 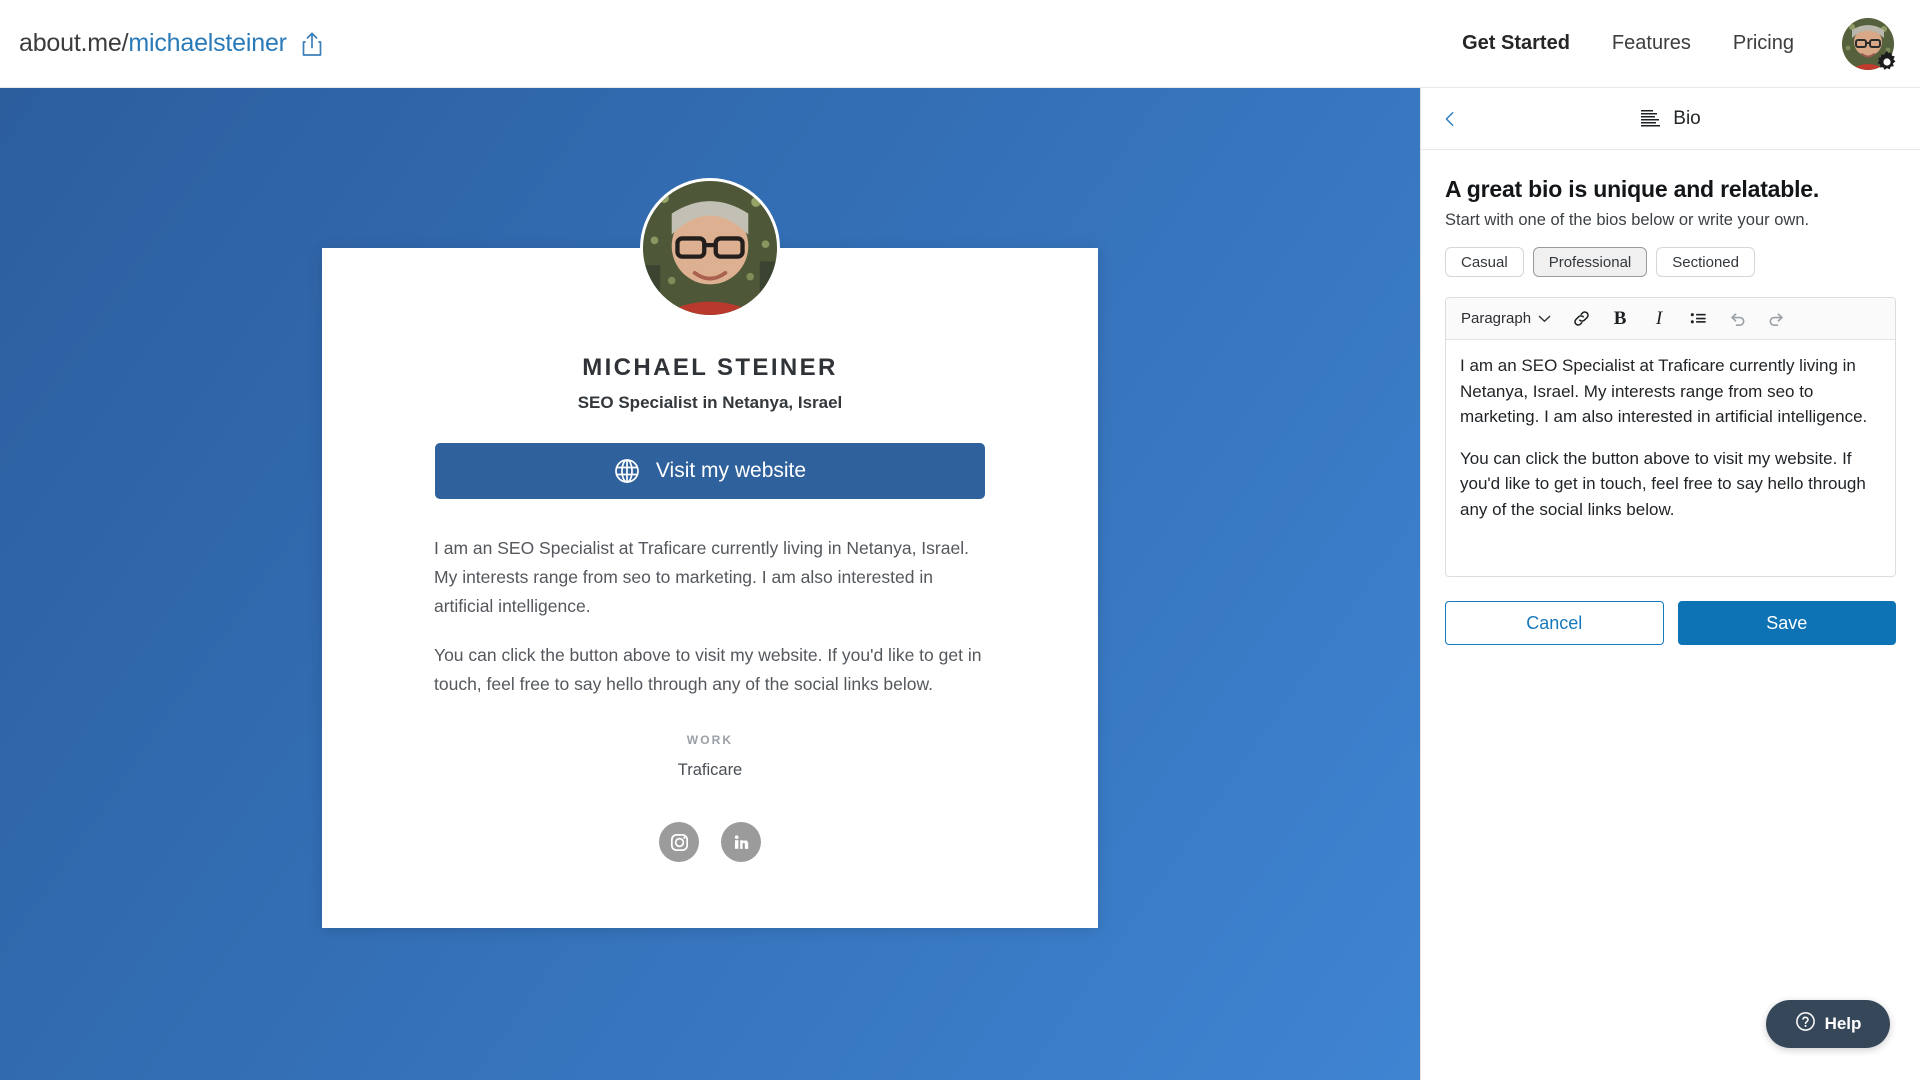 I want to click on profile-url: about.me/michaelsteiner, so click(x=153, y=43).